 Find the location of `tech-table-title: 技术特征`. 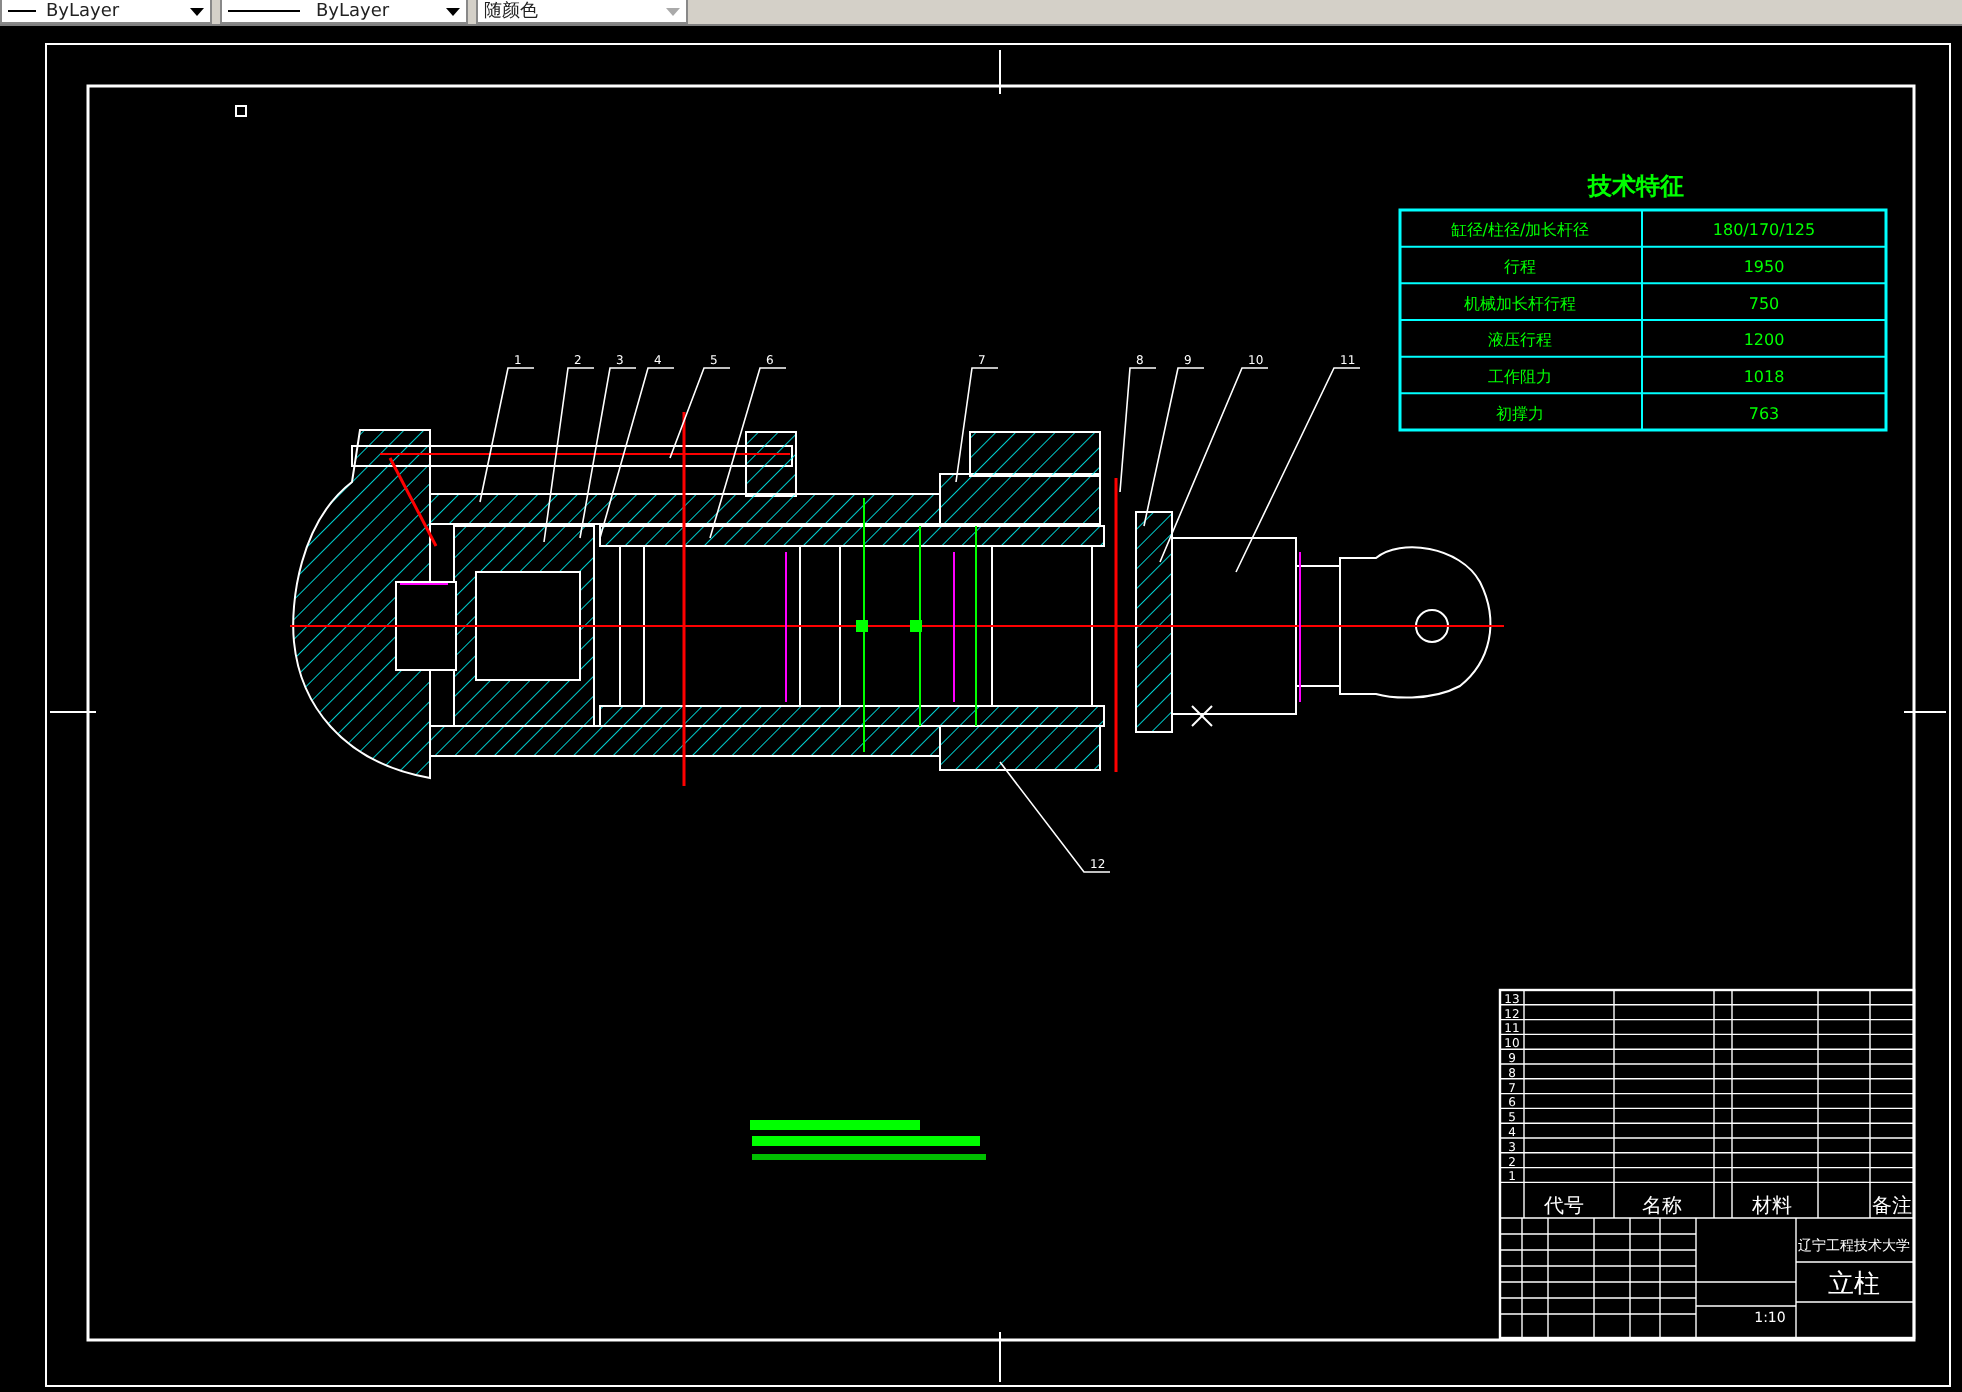

tech-table-title: 技术特征 is located at coordinates (1636, 186).